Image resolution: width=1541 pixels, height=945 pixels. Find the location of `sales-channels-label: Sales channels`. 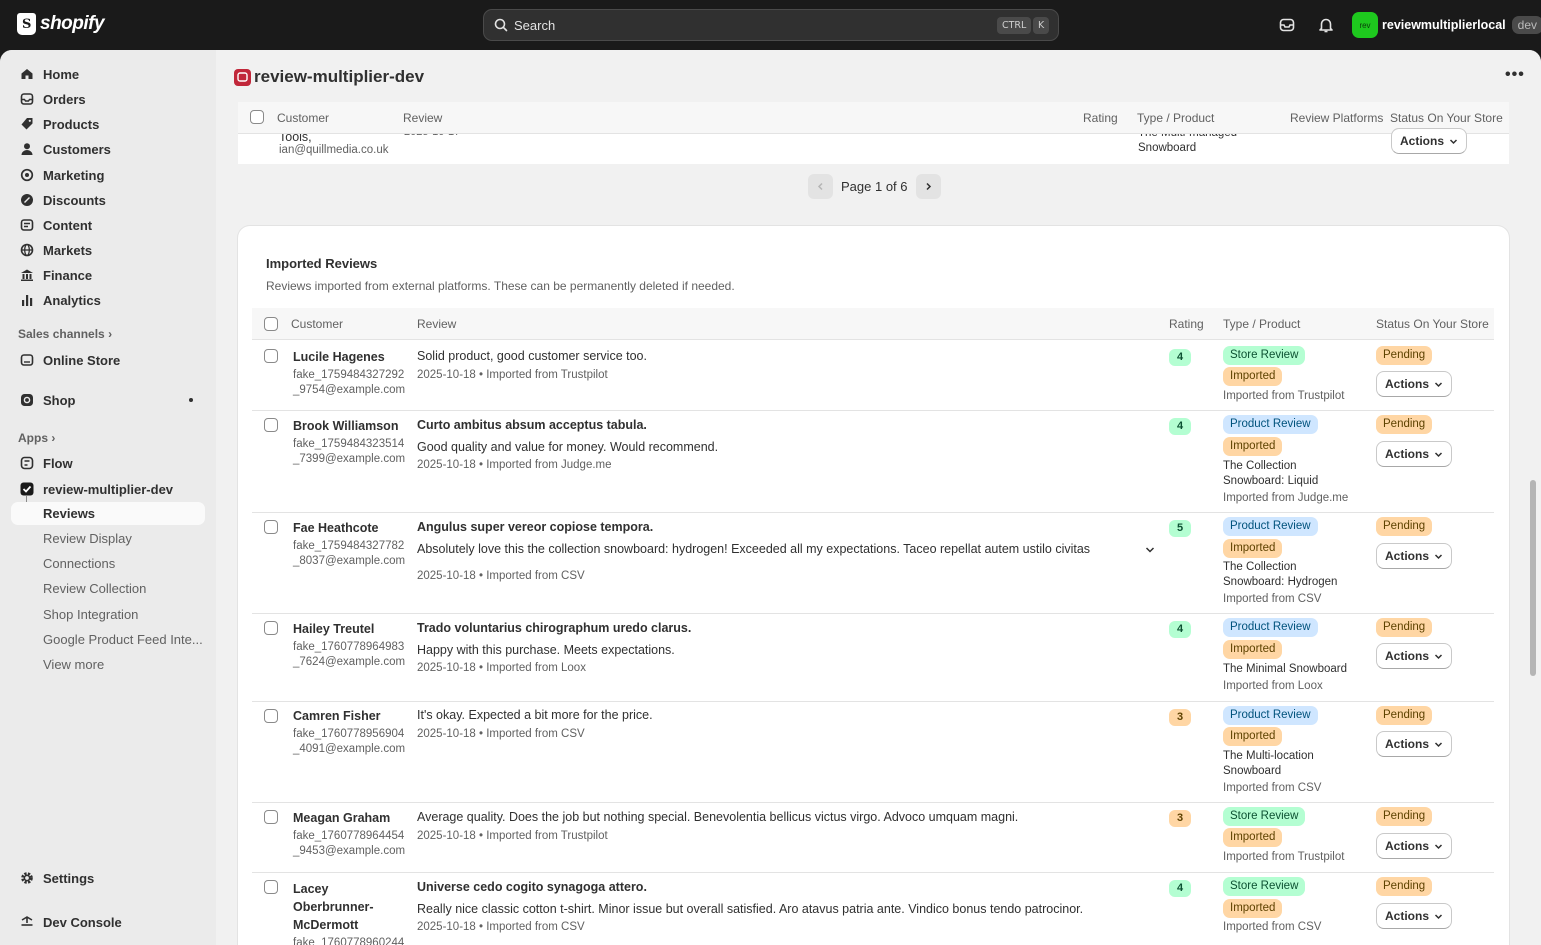

sales-channels-label: Sales channels is located at coordinates (61, 334).